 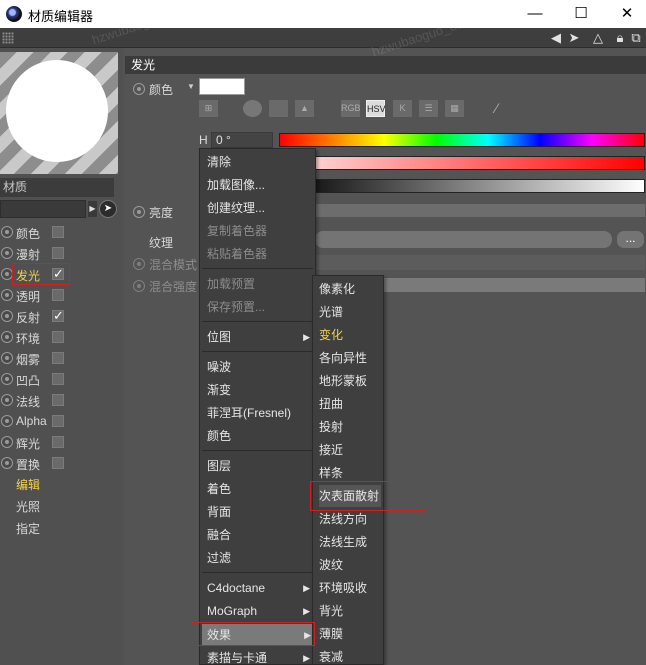 What do you see at coordinates (28, 528) in the screenshot?
I see `sub-item-assign: 指定` at bounding box center [28, 528].